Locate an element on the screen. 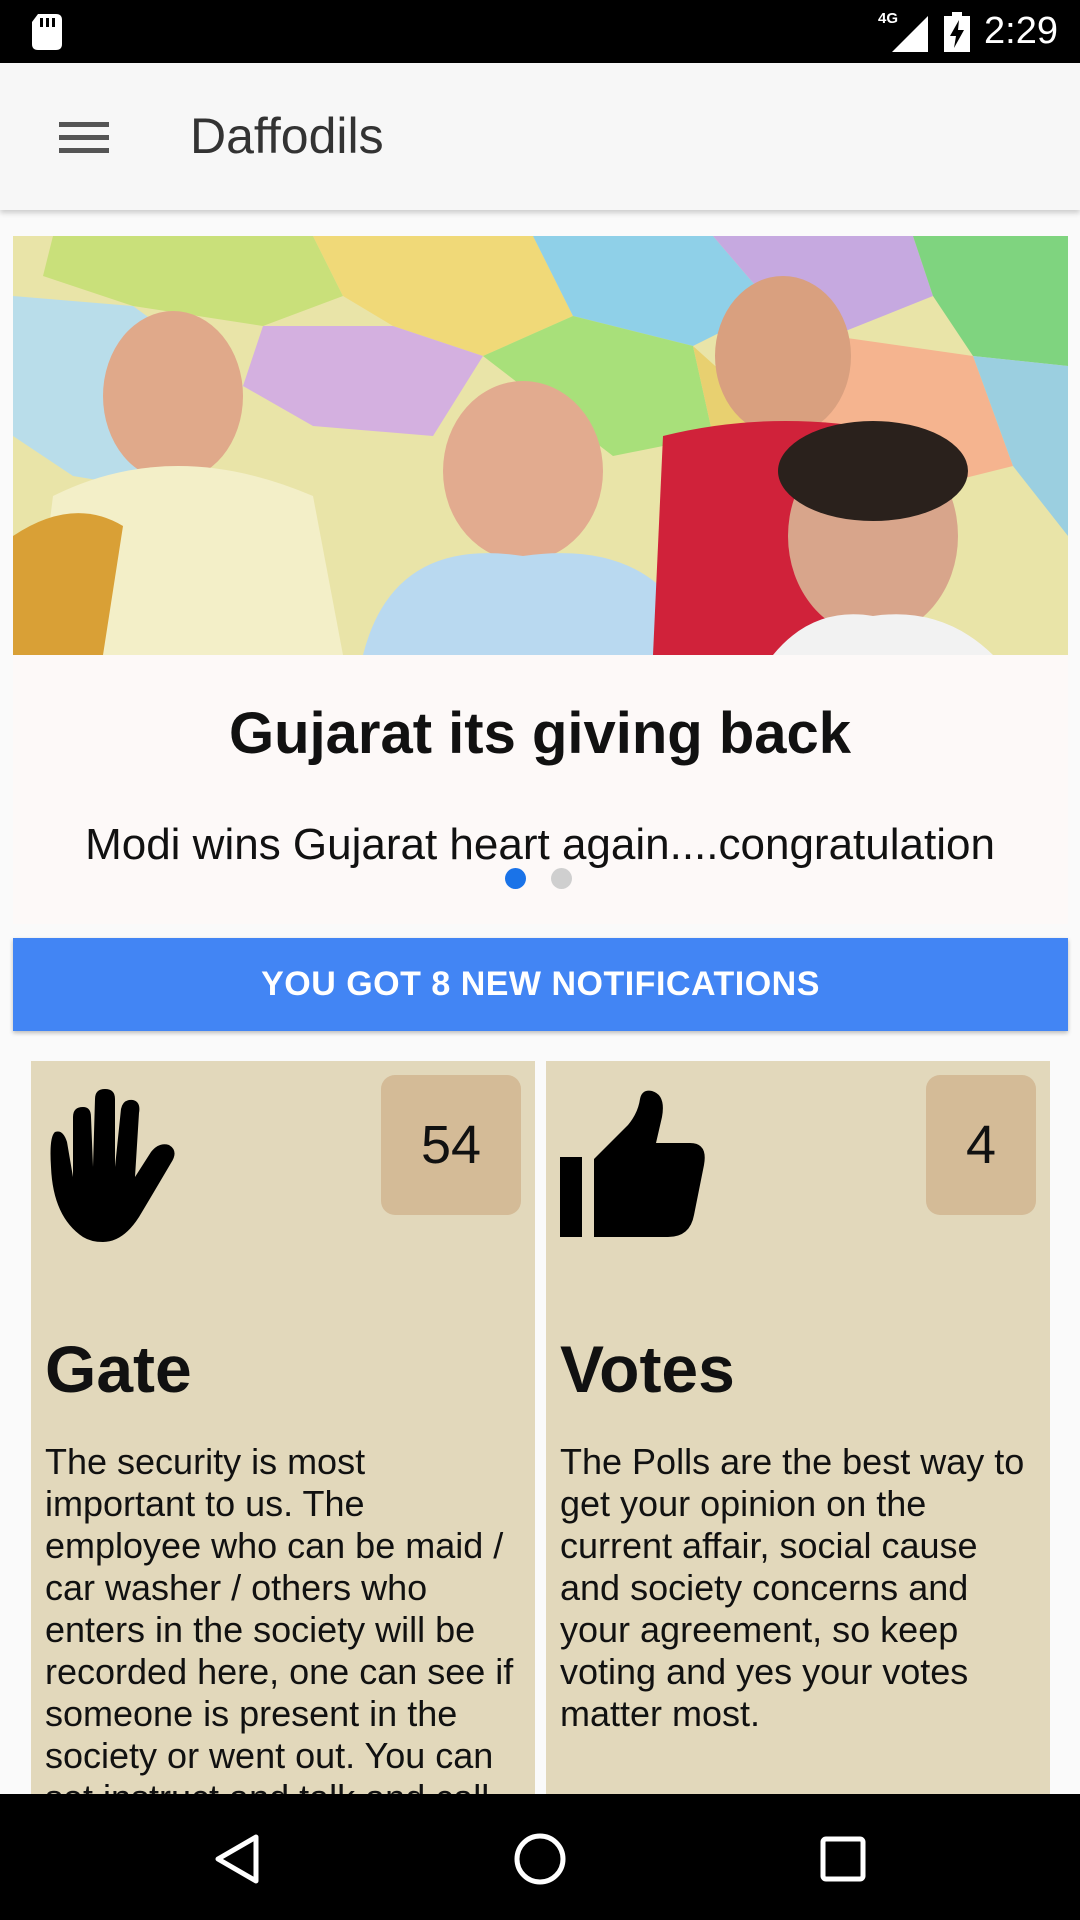 Image resolution: width=1080 pixels, height=1920 pixels. carousel-dot is located at coordinates (561, 878).